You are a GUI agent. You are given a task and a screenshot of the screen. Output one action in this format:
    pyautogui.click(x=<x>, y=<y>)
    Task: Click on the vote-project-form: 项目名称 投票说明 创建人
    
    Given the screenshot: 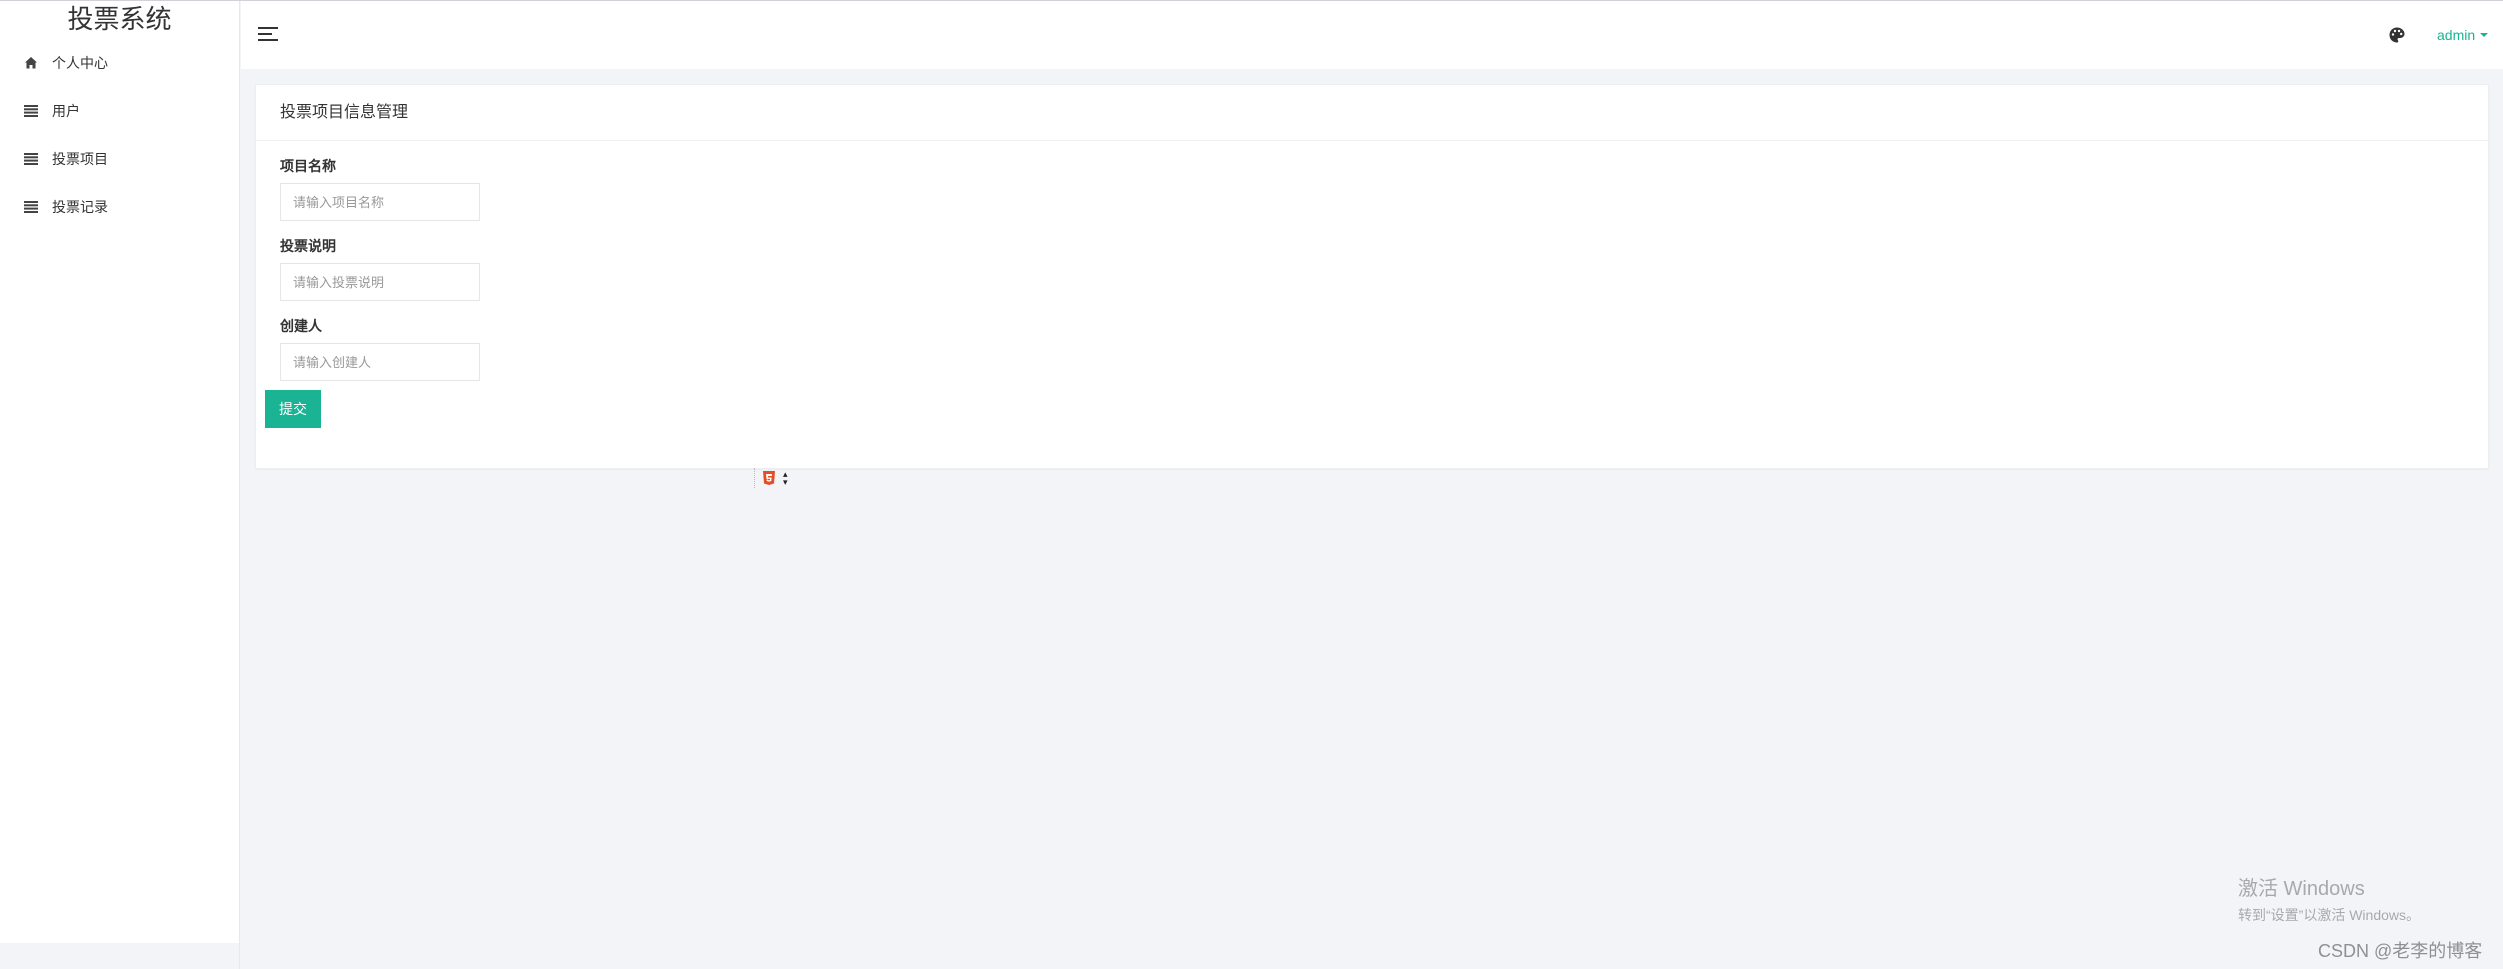 What is the action you would take?
    pyautogui.click(x=380, y=277)
    